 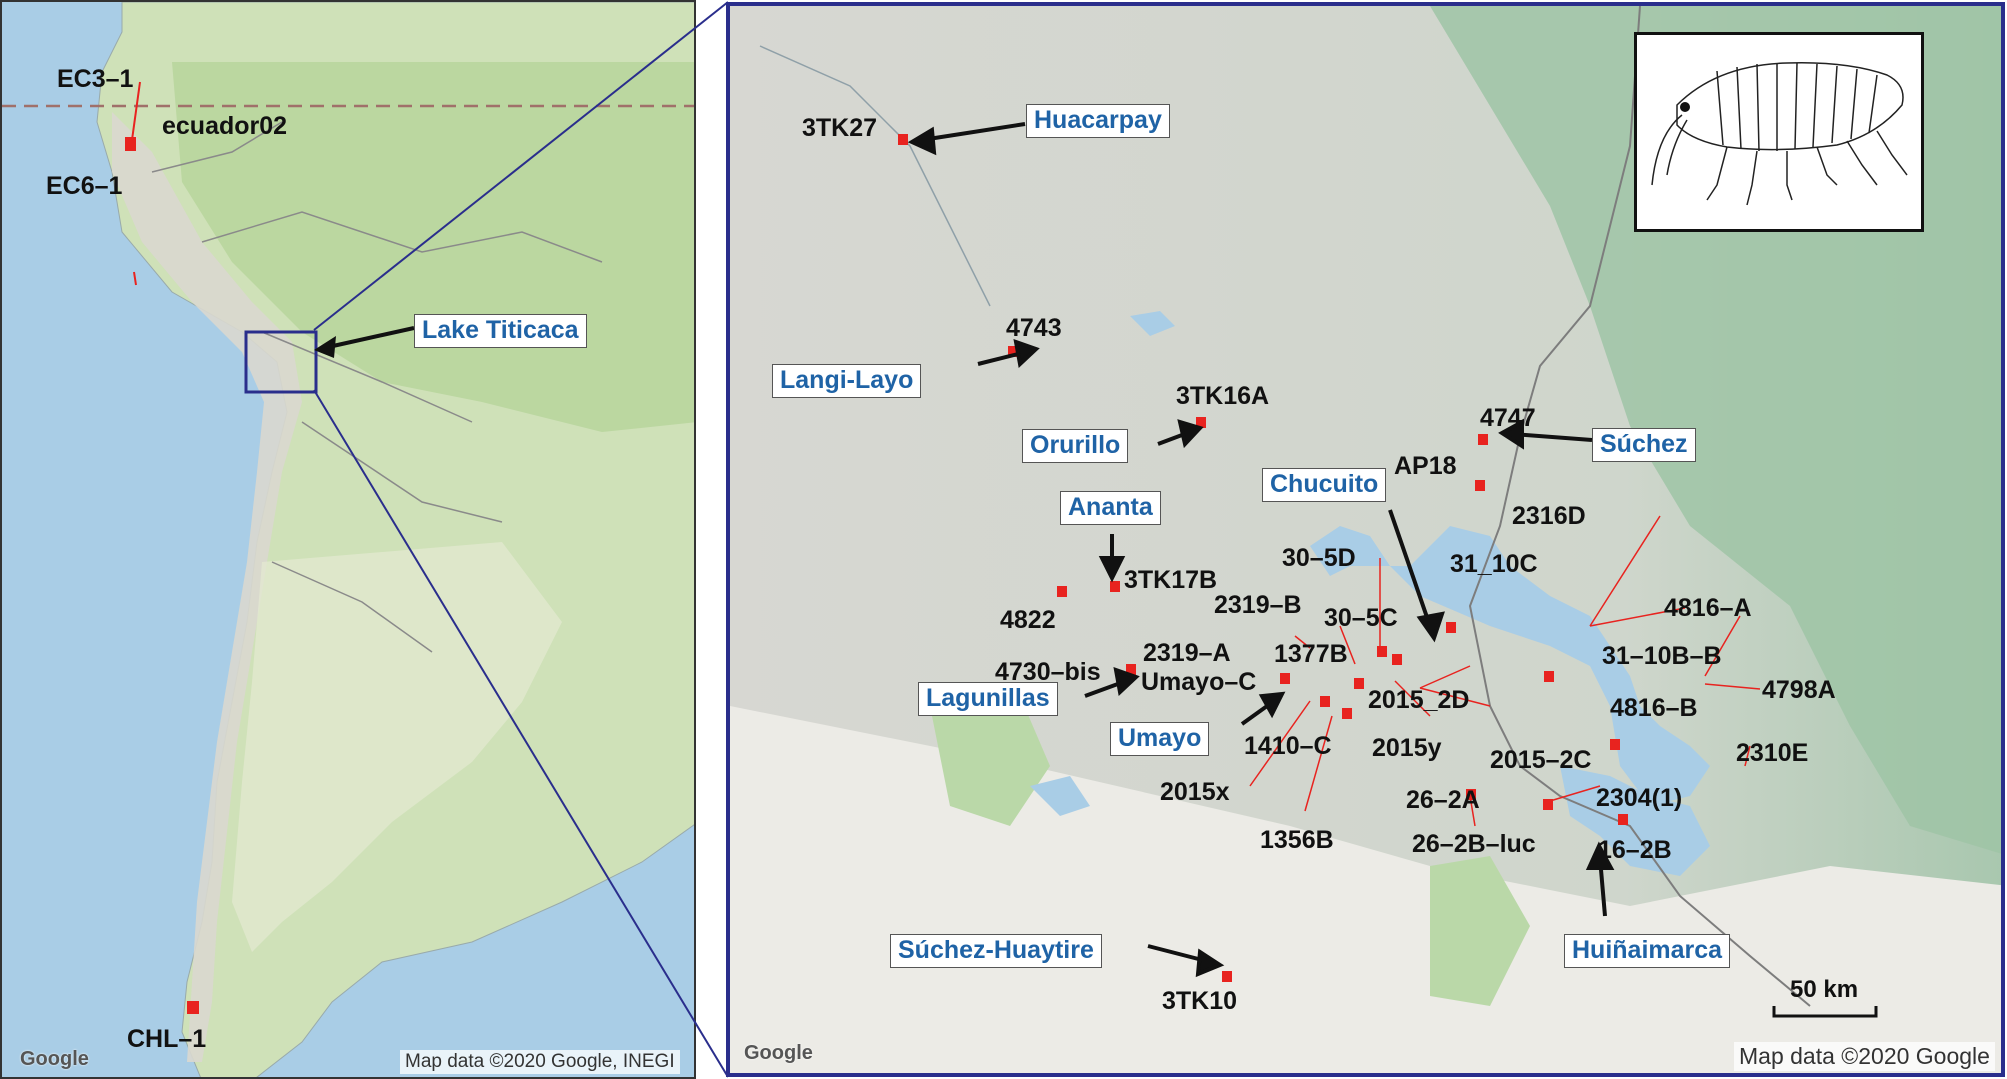 What do you see at coordinates (1799, 690) in the screenshot?
I see `site-label: 4798A` at bounding box center [1799, 690].